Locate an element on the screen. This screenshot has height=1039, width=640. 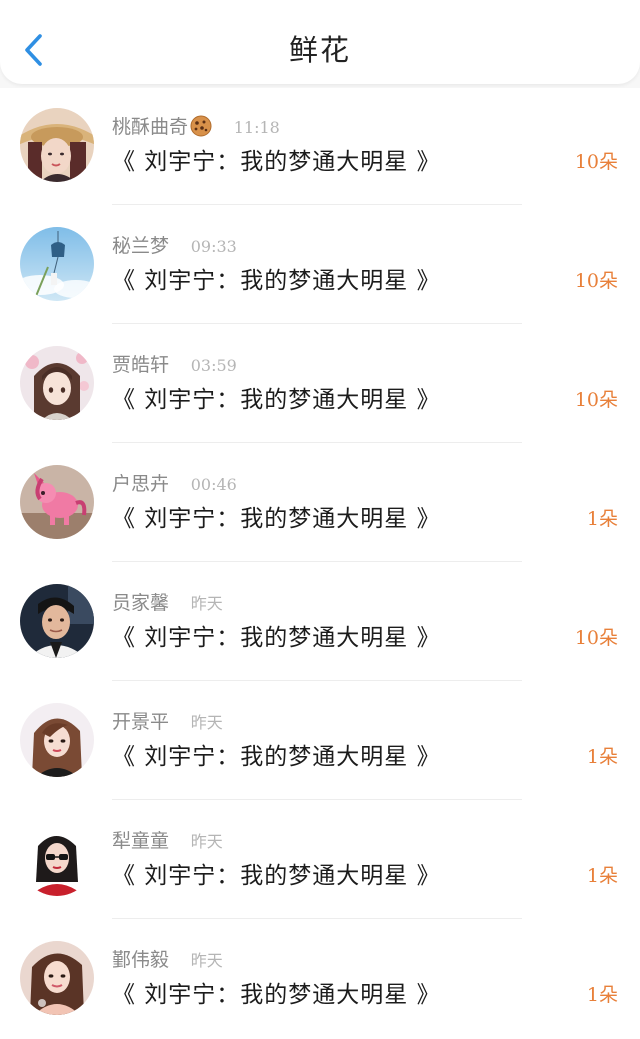
list-item: 户思卉 00:46 《 刘宇宁：我的梦通大明星 》 1朵 is located at coordinates (320, 504).